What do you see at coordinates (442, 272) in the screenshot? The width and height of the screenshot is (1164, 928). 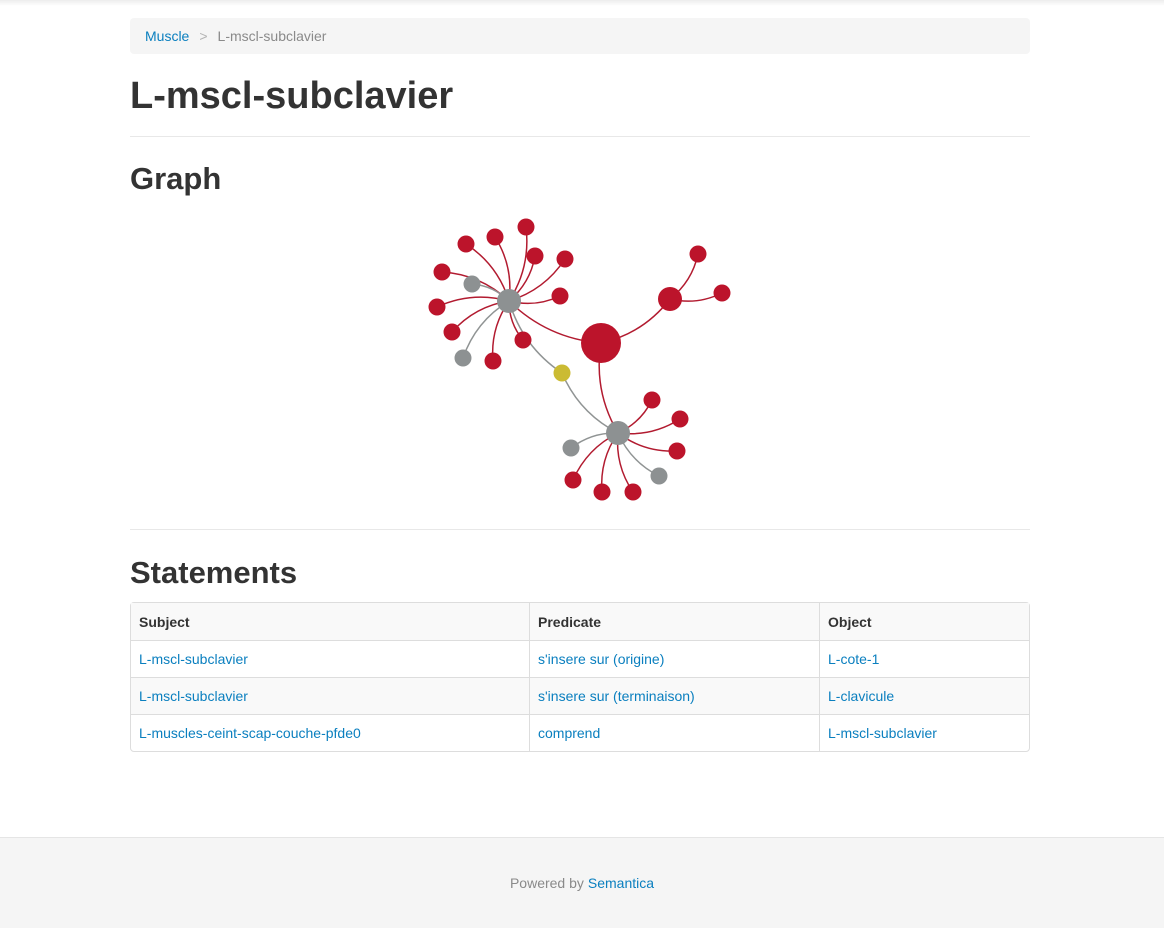 I see `graph-node-a7` at bounding box center [442, 272].